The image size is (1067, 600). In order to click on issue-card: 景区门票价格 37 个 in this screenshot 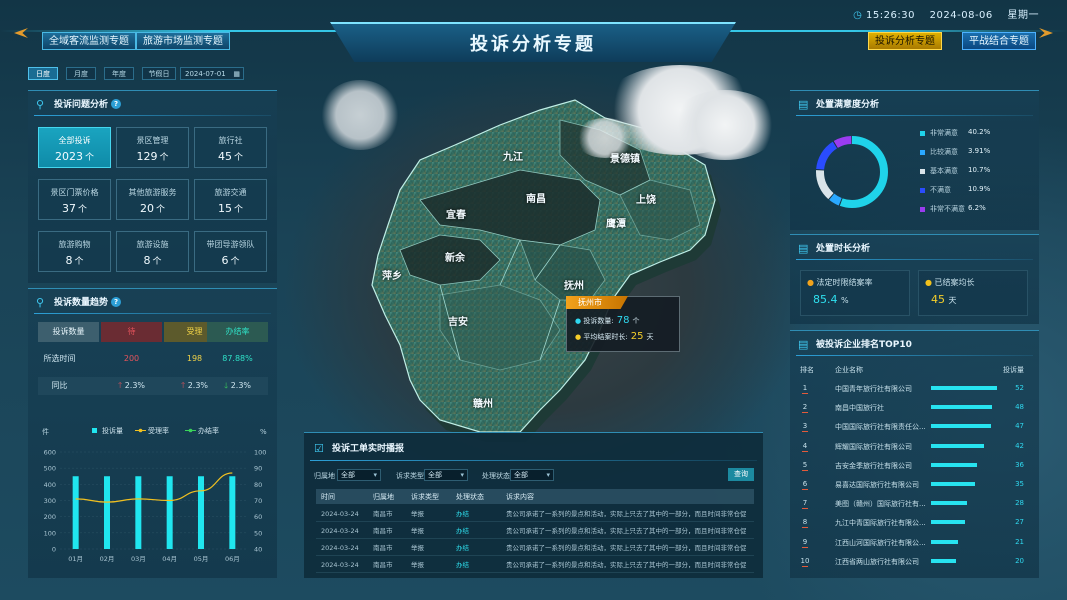, I will do `click(74, 199)`.